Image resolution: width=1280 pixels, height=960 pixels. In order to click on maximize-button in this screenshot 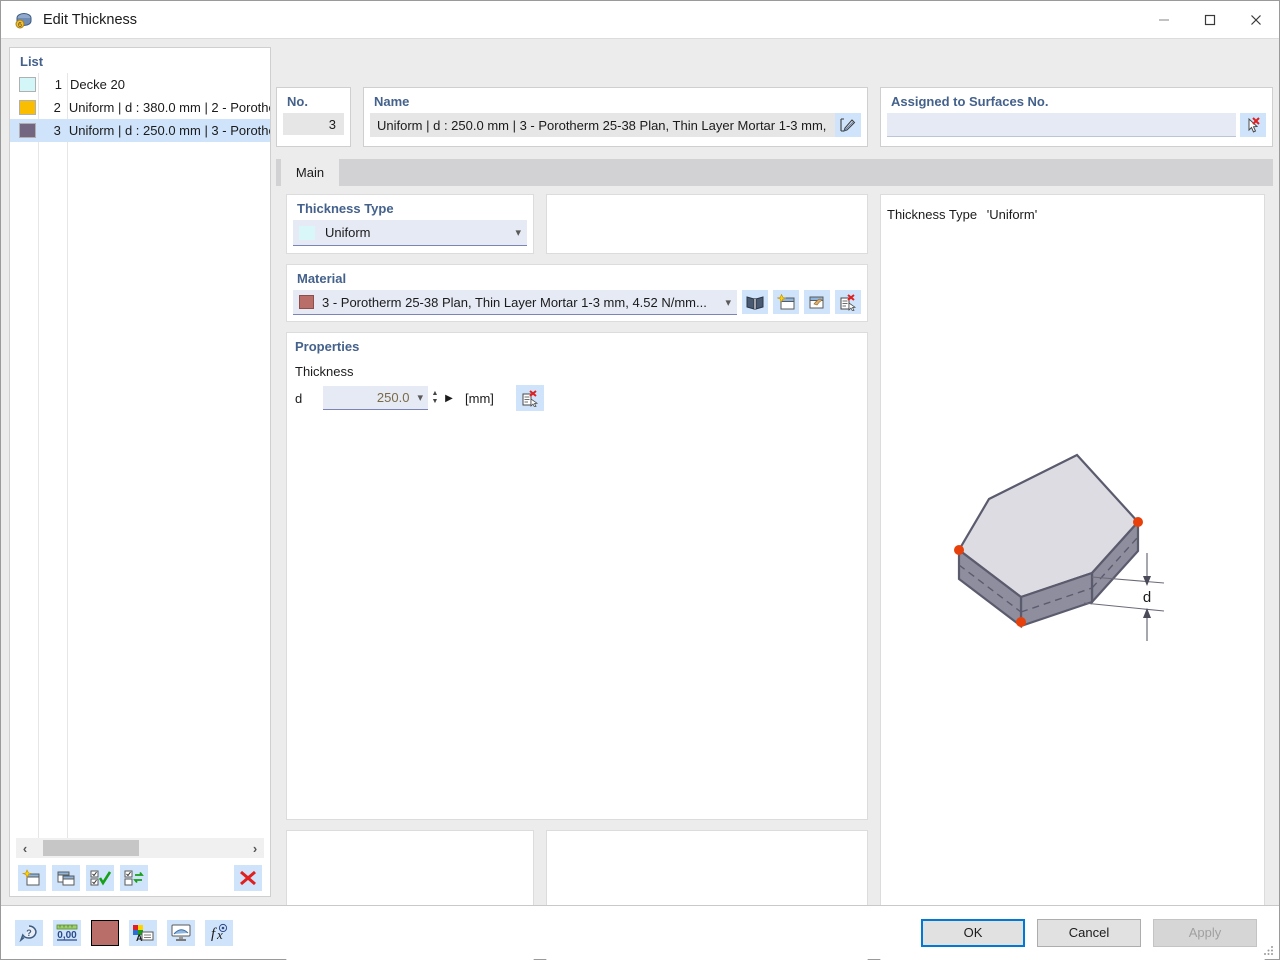, I will do `click(1210, 20)`.